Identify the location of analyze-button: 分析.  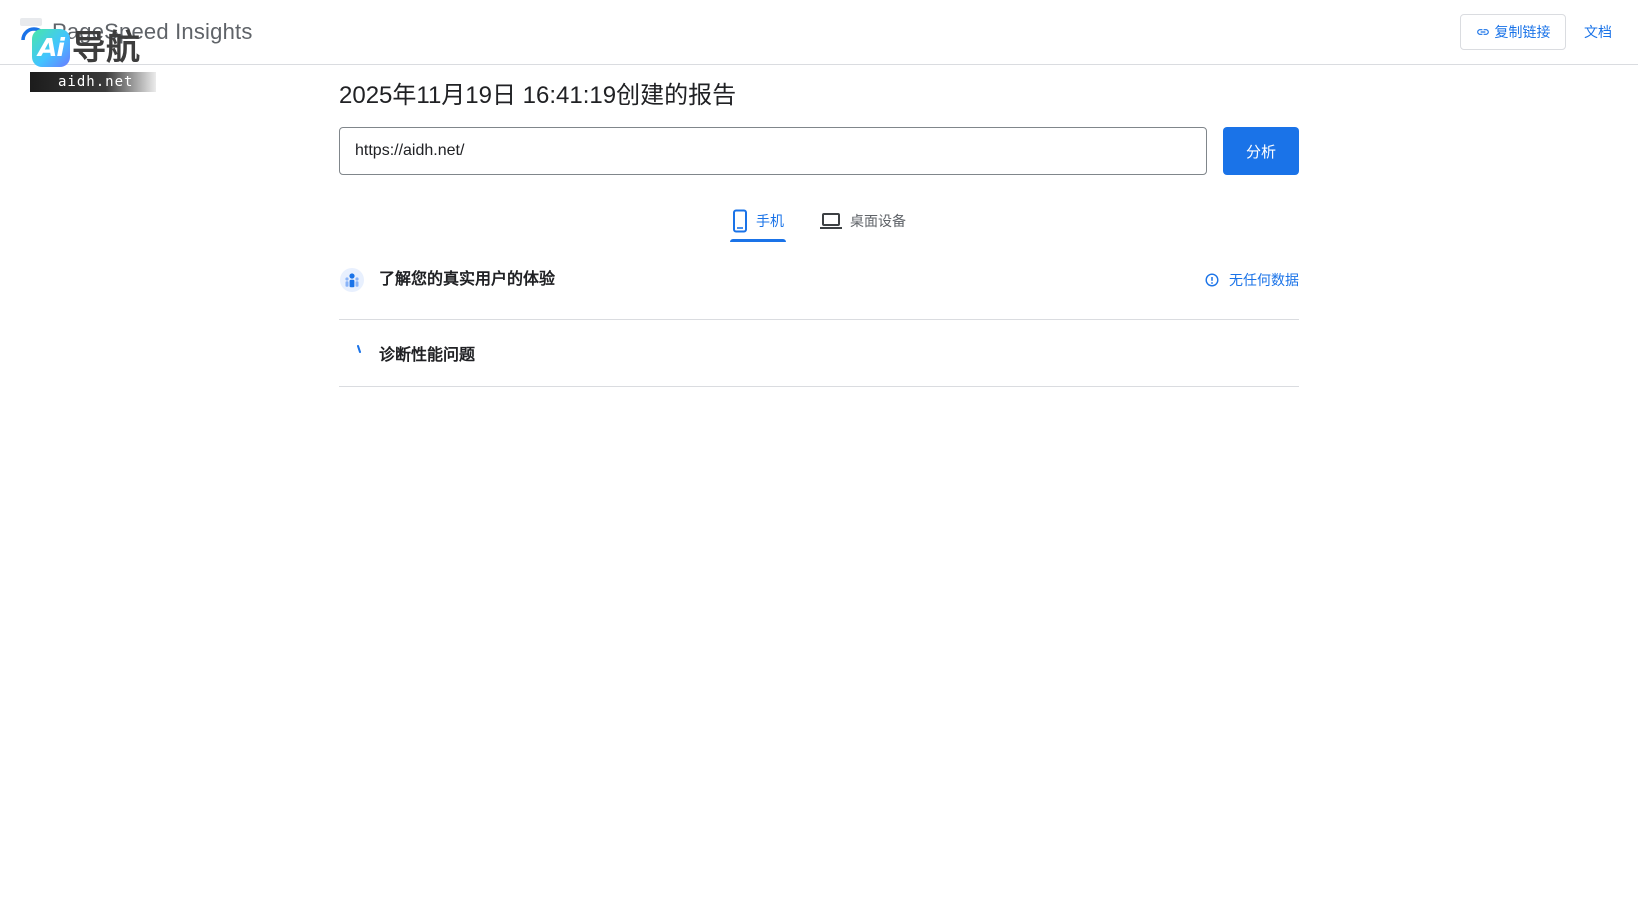
(1261, 151).